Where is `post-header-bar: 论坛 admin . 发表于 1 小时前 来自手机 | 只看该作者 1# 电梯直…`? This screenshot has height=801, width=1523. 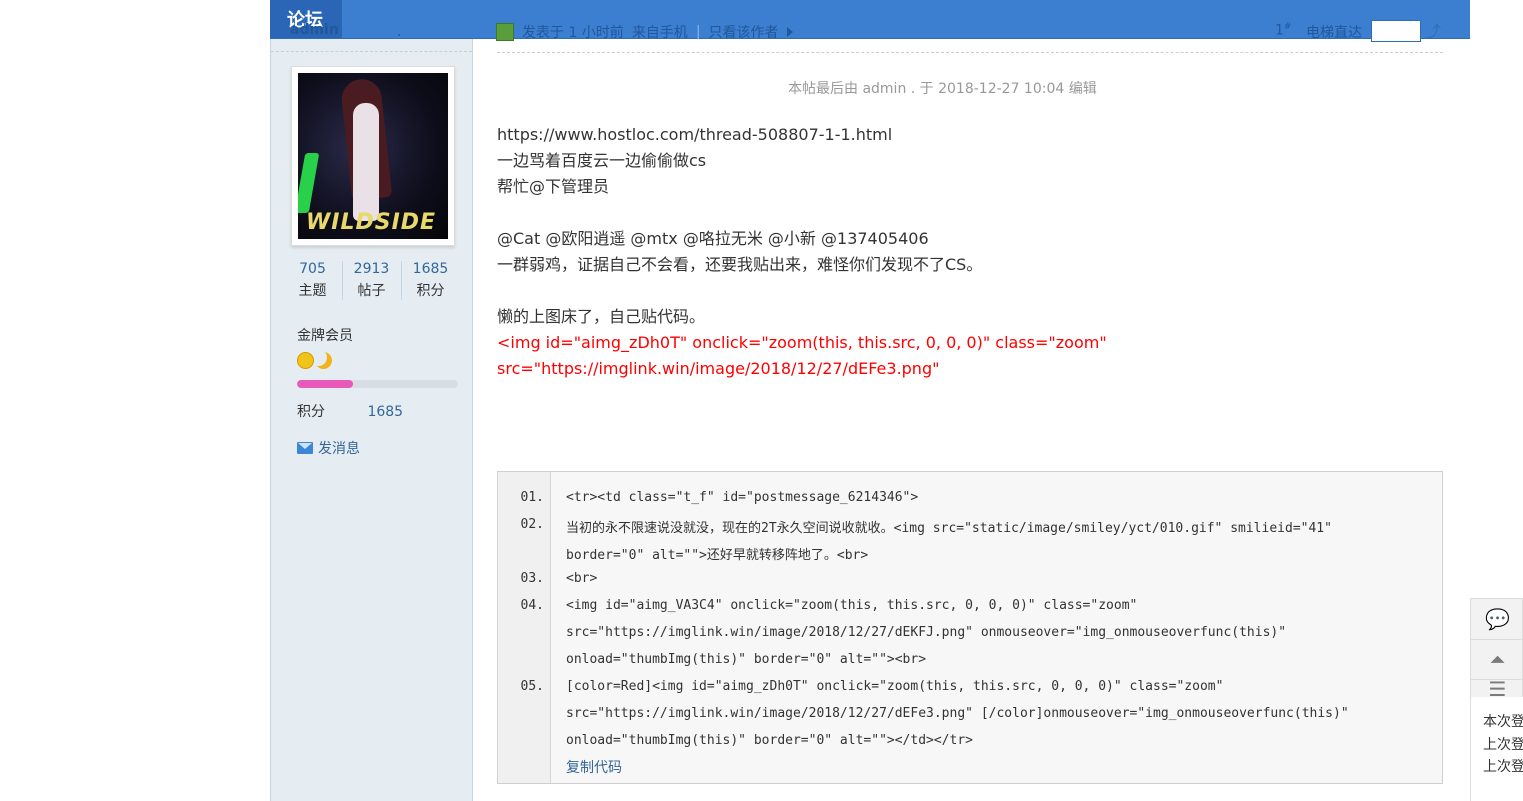 post-header-bar: 论坛 admin . 发表于 1 小时前 来自手机 | 只看该作者 1# 电梯直… is located at coordinates (870, 21).